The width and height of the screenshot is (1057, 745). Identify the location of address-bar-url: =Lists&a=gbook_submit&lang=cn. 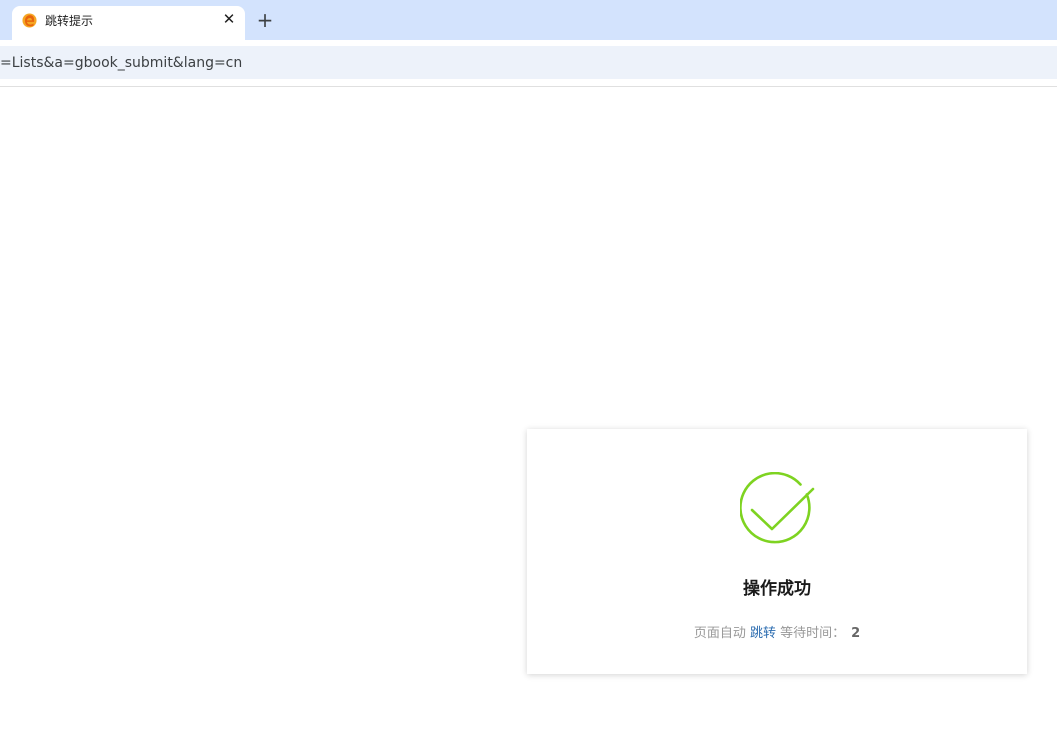
(121, 63).